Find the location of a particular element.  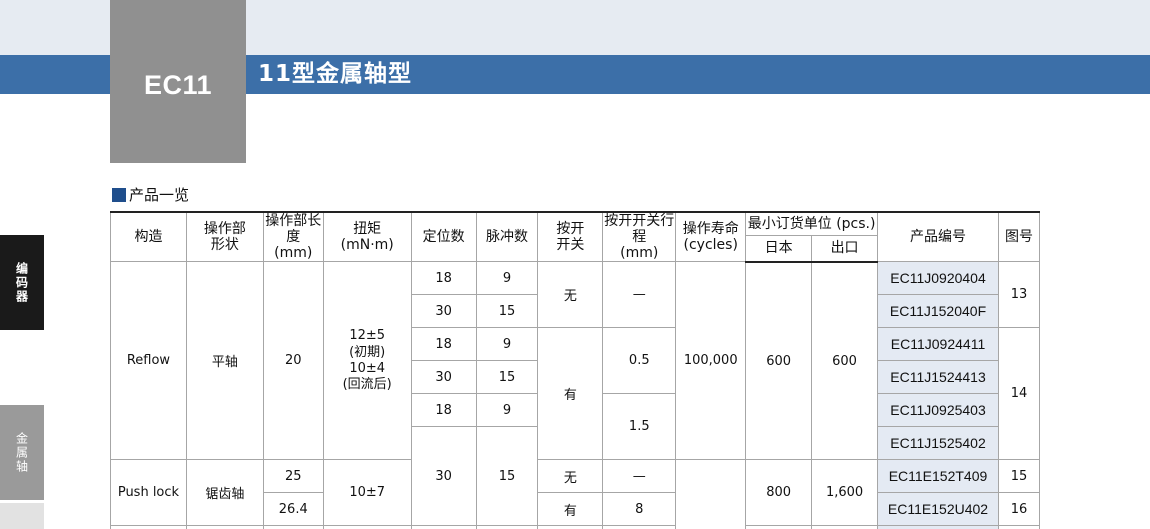

cell-part-number: EC11J0925403 is located at coordinates (938, 410).